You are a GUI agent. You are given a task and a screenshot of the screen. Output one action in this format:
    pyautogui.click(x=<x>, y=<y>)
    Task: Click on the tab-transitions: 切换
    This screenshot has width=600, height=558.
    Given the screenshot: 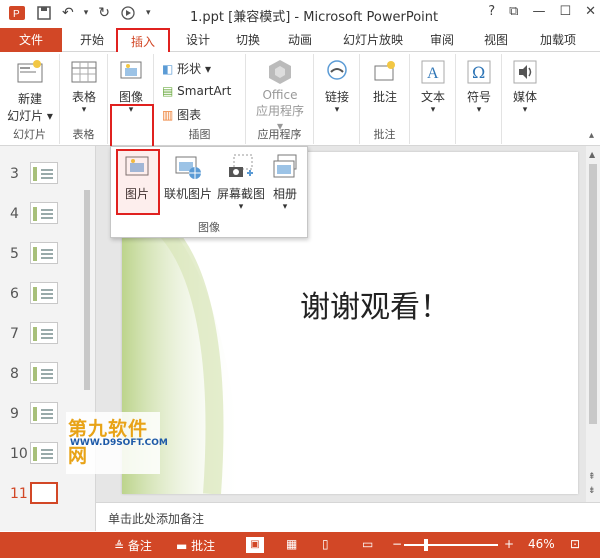 What is the action you would take?
    pyautogui.click(x=248, y=40)
    